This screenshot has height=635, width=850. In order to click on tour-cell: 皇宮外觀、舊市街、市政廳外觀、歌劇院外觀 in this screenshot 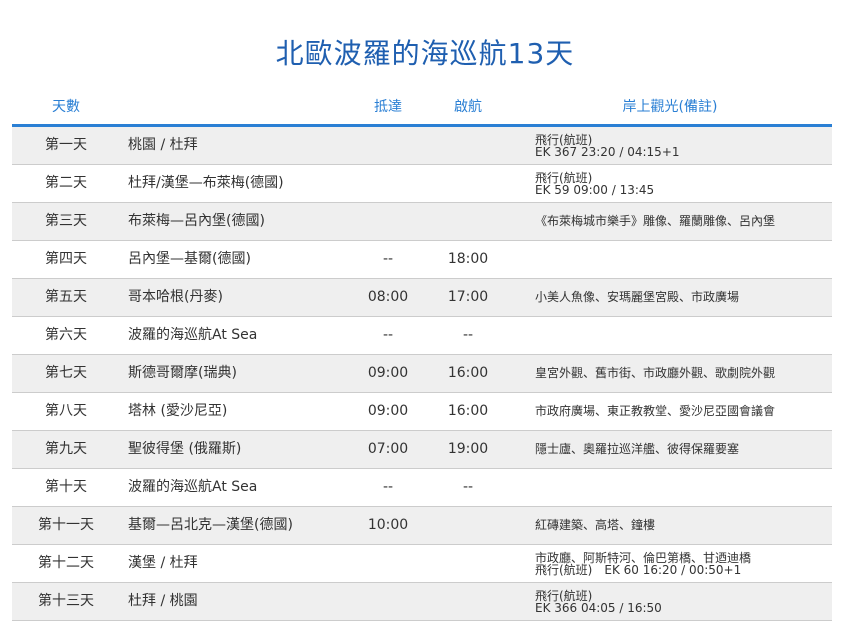, I will do `click(685, 373)`.